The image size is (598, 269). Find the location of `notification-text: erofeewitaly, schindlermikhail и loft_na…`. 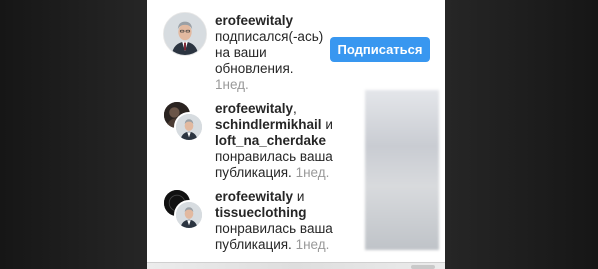

notification-text: erofeewitaly, schindlermikhail и loft_na… is located at coordinates (274, 140).